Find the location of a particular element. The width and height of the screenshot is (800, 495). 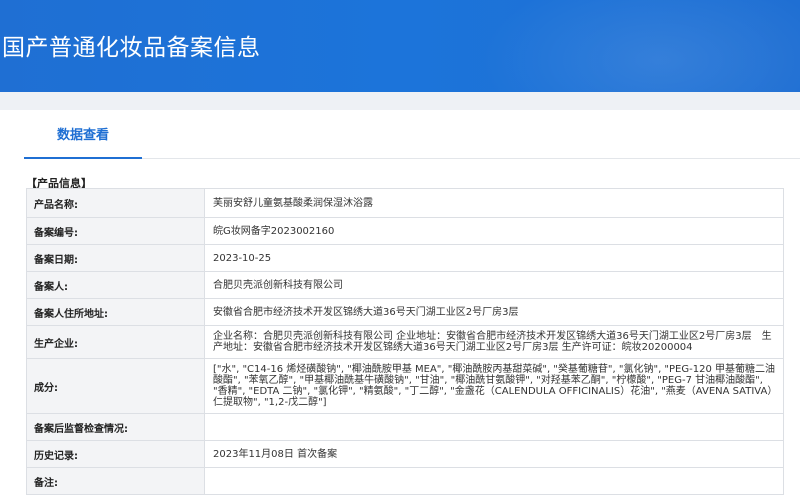

table-row: 备案编号: 皖G妆网备字2023002160 is located at coordinates (405, 231).